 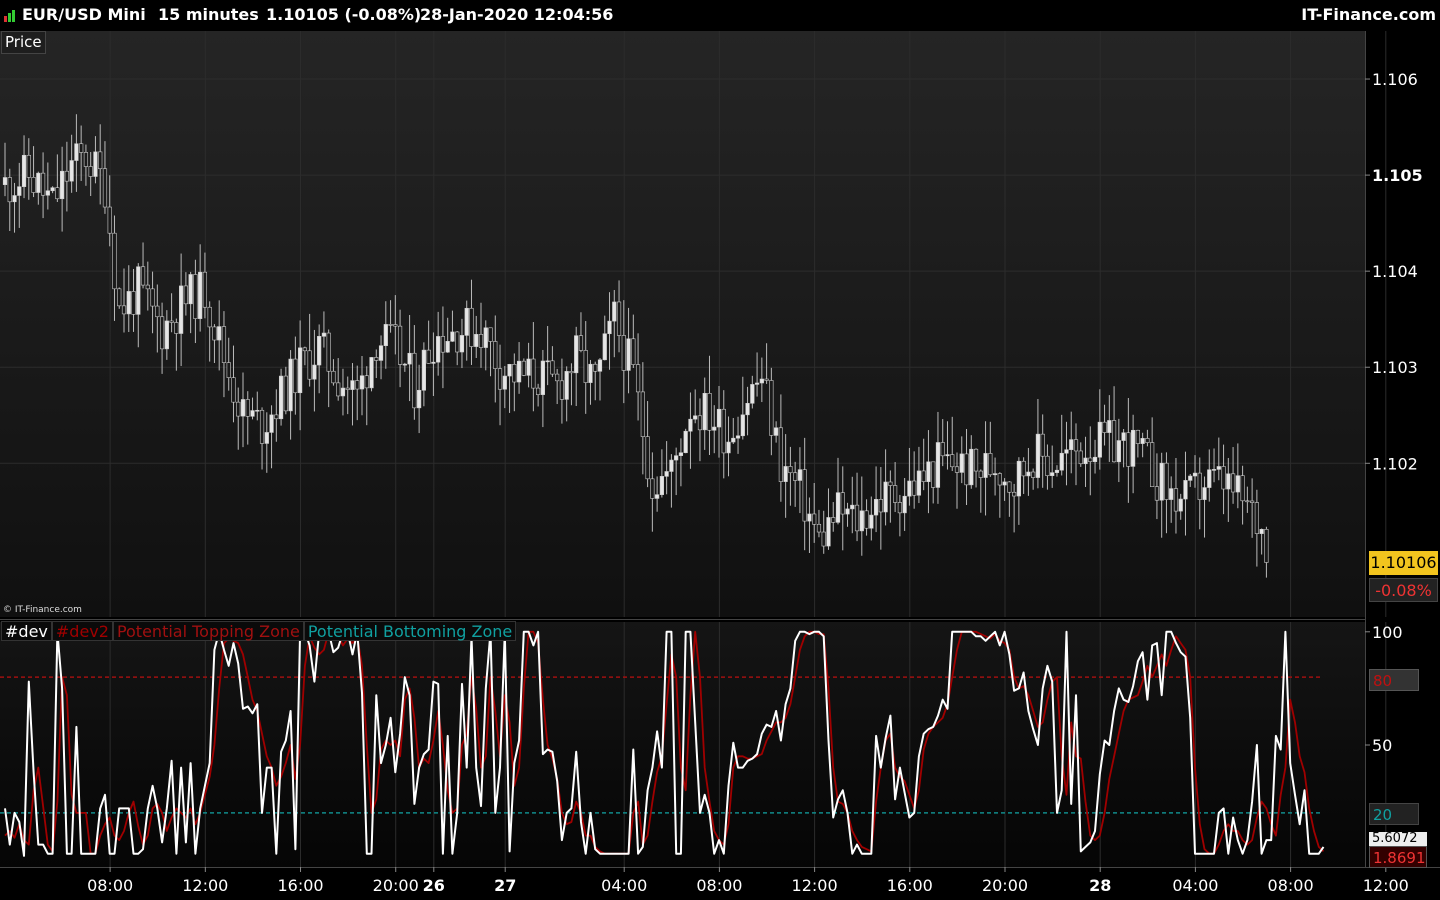 I want to click on price-panel-label: Price, so click(x=23, y=42).